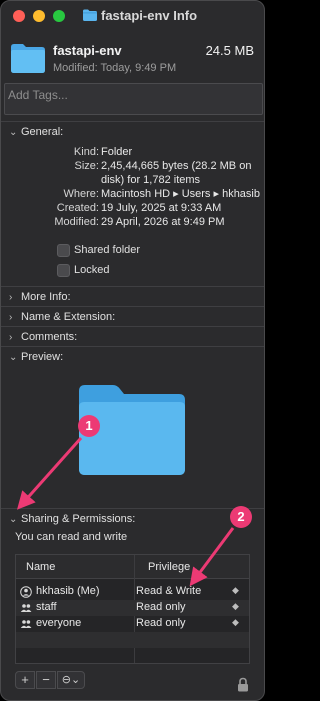 The height and width of the screenshot is (701, 320). Describe the element at coordinates (89, 426) in the screenshot. I see `callout-badge-one: 1` at that location.